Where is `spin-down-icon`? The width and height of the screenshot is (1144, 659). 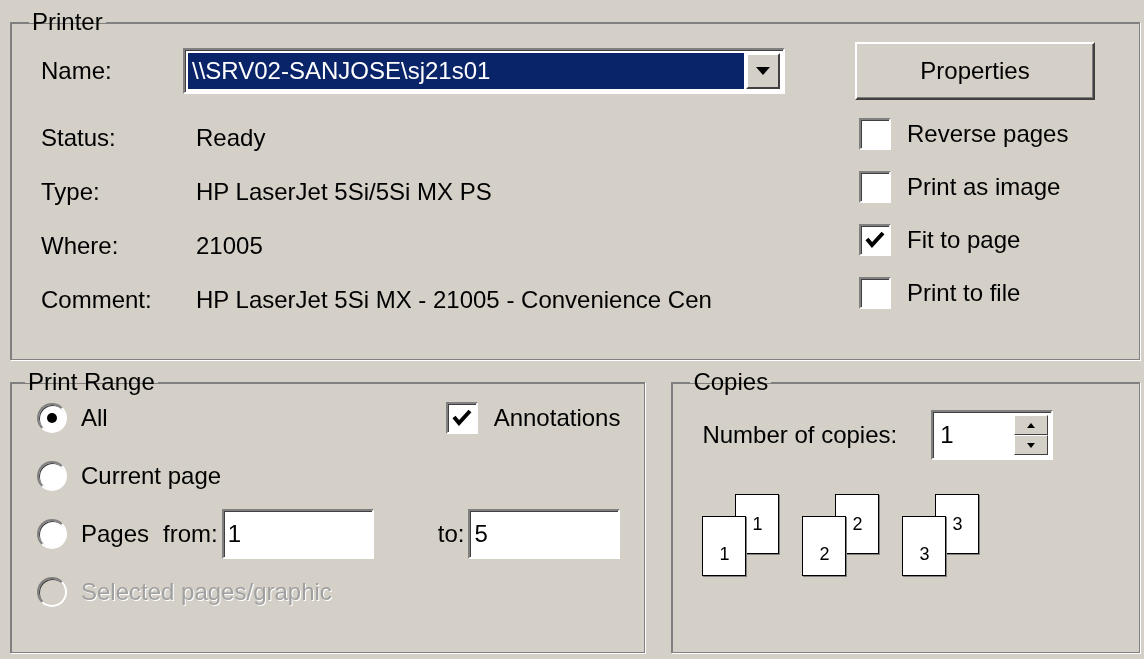
spin-down-icon is located at coordinates (1031, 445).